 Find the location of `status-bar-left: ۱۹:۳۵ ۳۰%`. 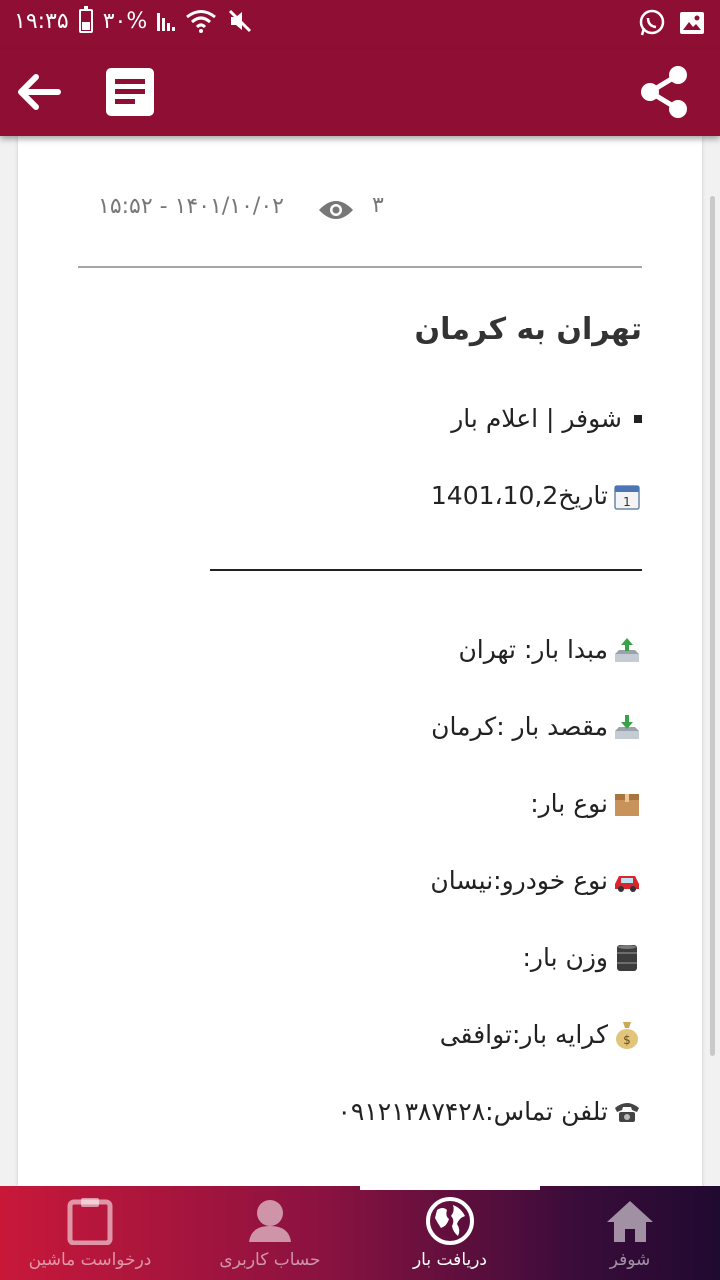

status-bar-left: ۱۹:۳۵ ۳۰% is located at coordinates (133, 20).